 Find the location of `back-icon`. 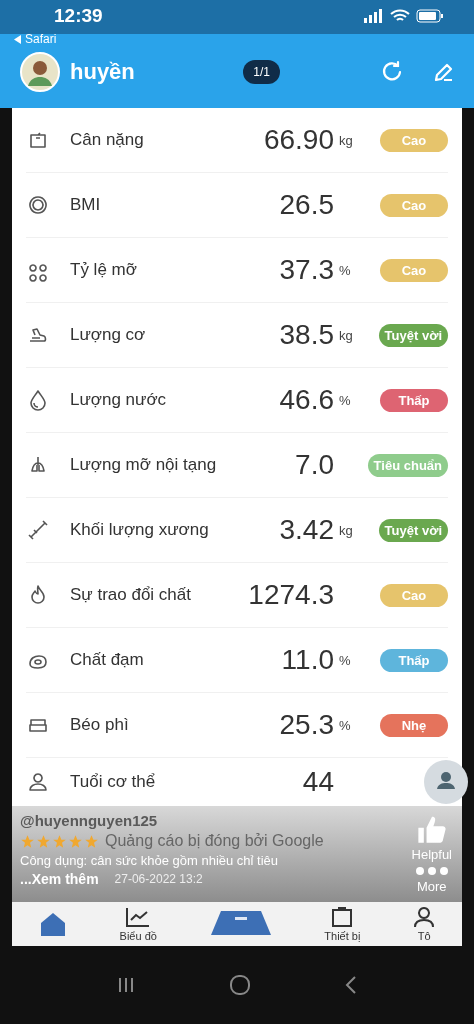

back-icon is located at coordinates (350, 985).